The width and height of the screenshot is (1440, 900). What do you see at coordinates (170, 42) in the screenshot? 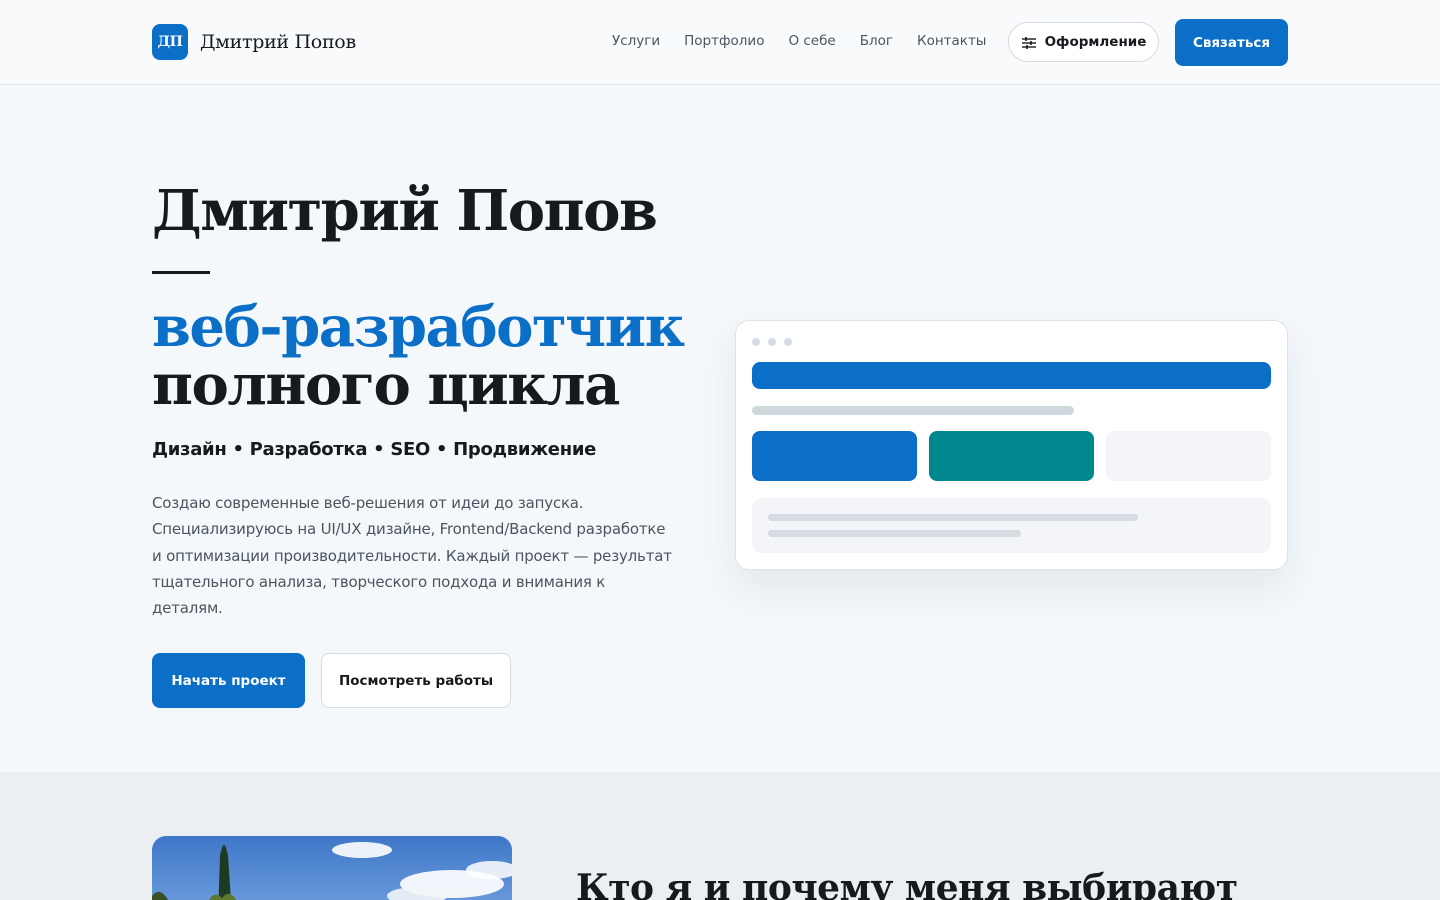
I see `logo-mark: ДП` at bounding box center [170, 42].